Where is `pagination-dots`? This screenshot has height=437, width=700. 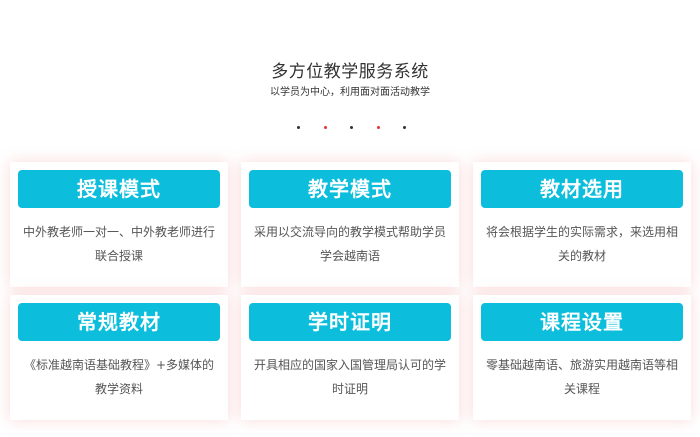
pagination-dots is located at coordinates (350, 129).